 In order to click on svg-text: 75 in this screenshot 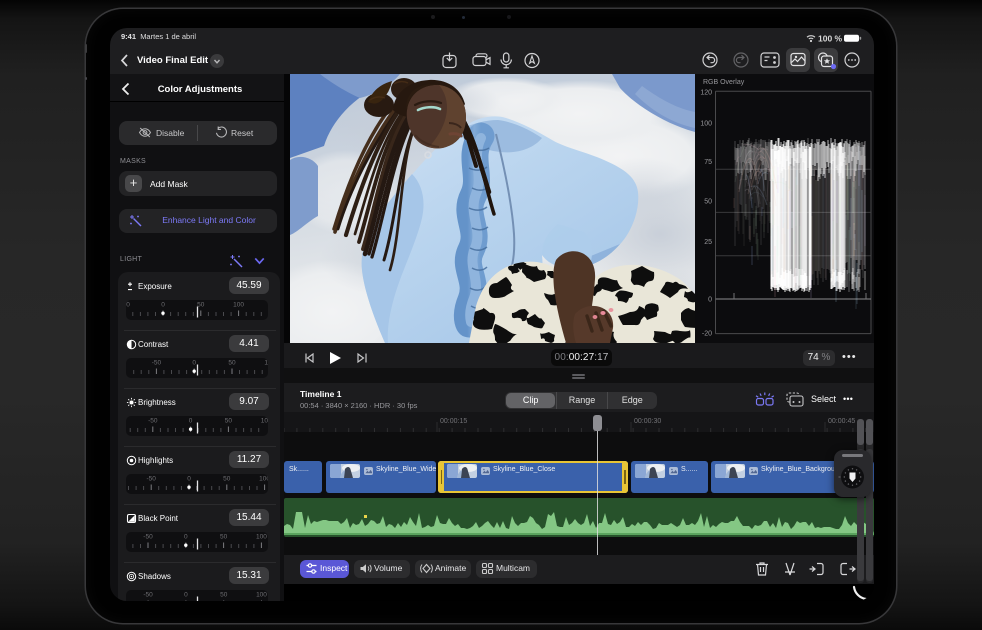, I will do `click(708, 162)`.